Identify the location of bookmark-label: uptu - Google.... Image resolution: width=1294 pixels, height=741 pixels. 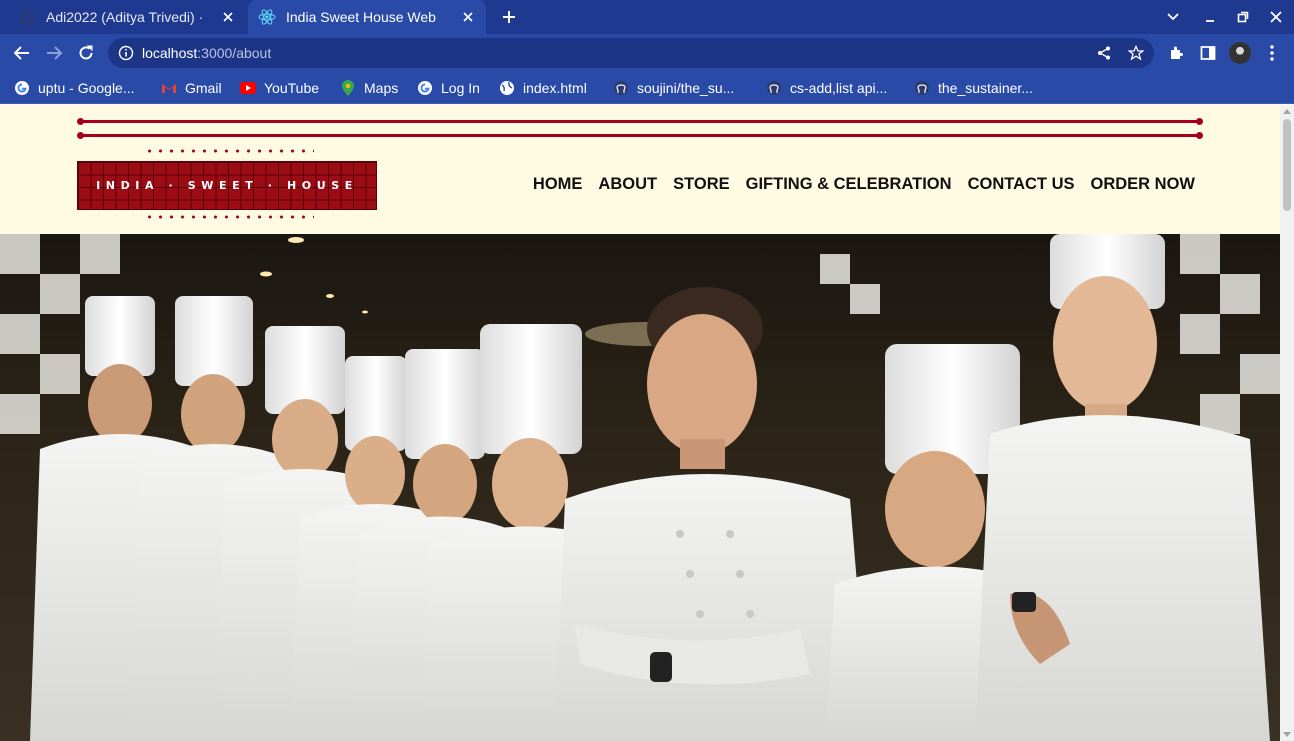
(86, 88).